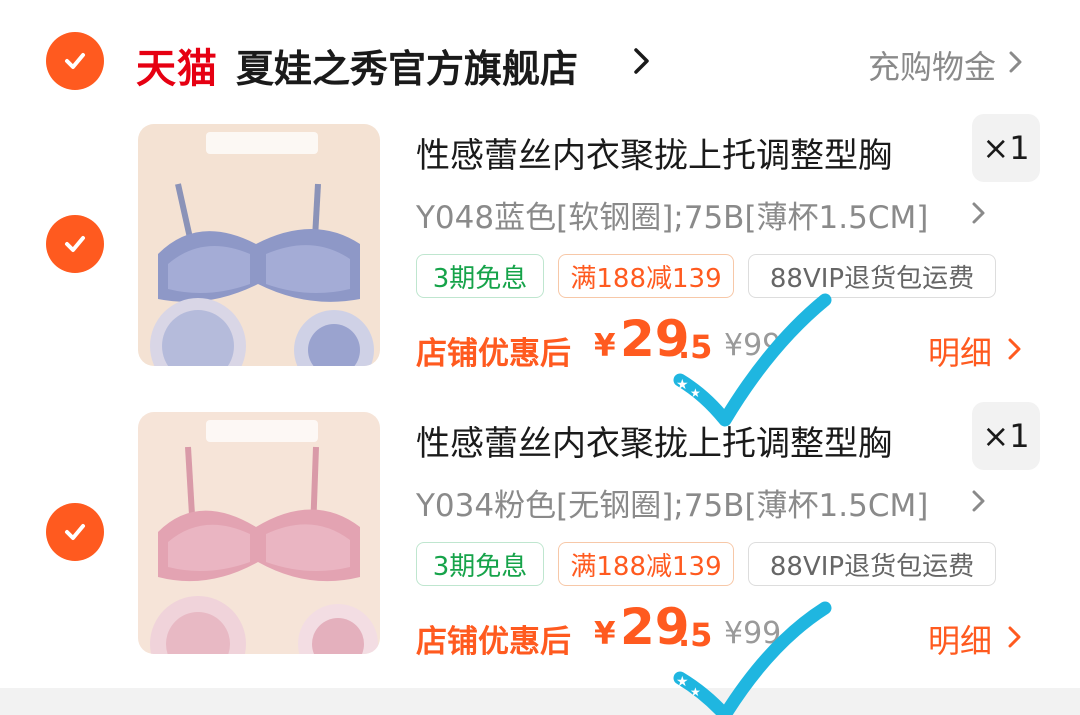 This screenshot has height=715, width=1080. What do you see at coordinates (540, 701) in the screenshot?
I see `bottom-divider` at bounding box center [540, 701].